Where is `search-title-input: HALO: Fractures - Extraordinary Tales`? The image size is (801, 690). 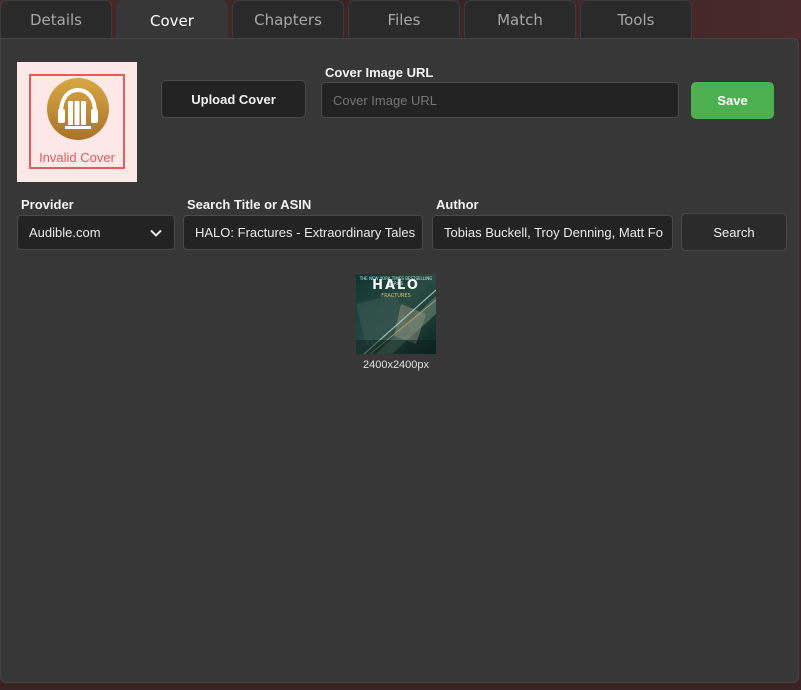
search-title-input: HALO: Fractures - Extraordinary Tales is located at coordinates (303, 232).